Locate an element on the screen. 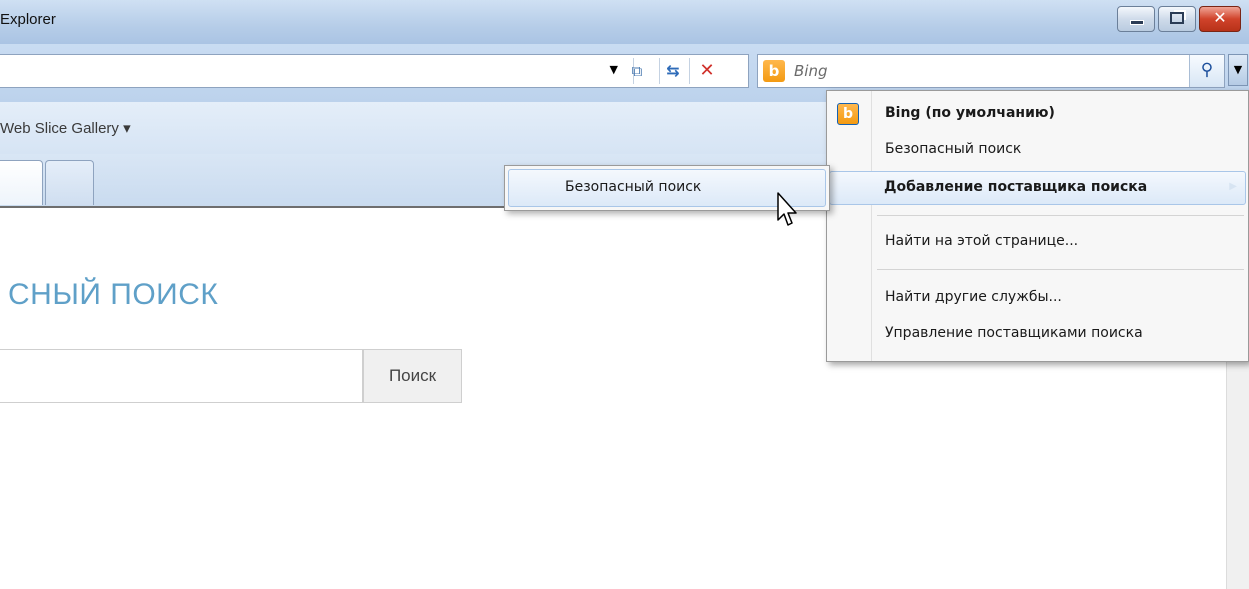 This screenshot has width=1249, height=589. address-bar: ▼ ⧉ ⇆ ✕ is located at coordinates (374, 71).